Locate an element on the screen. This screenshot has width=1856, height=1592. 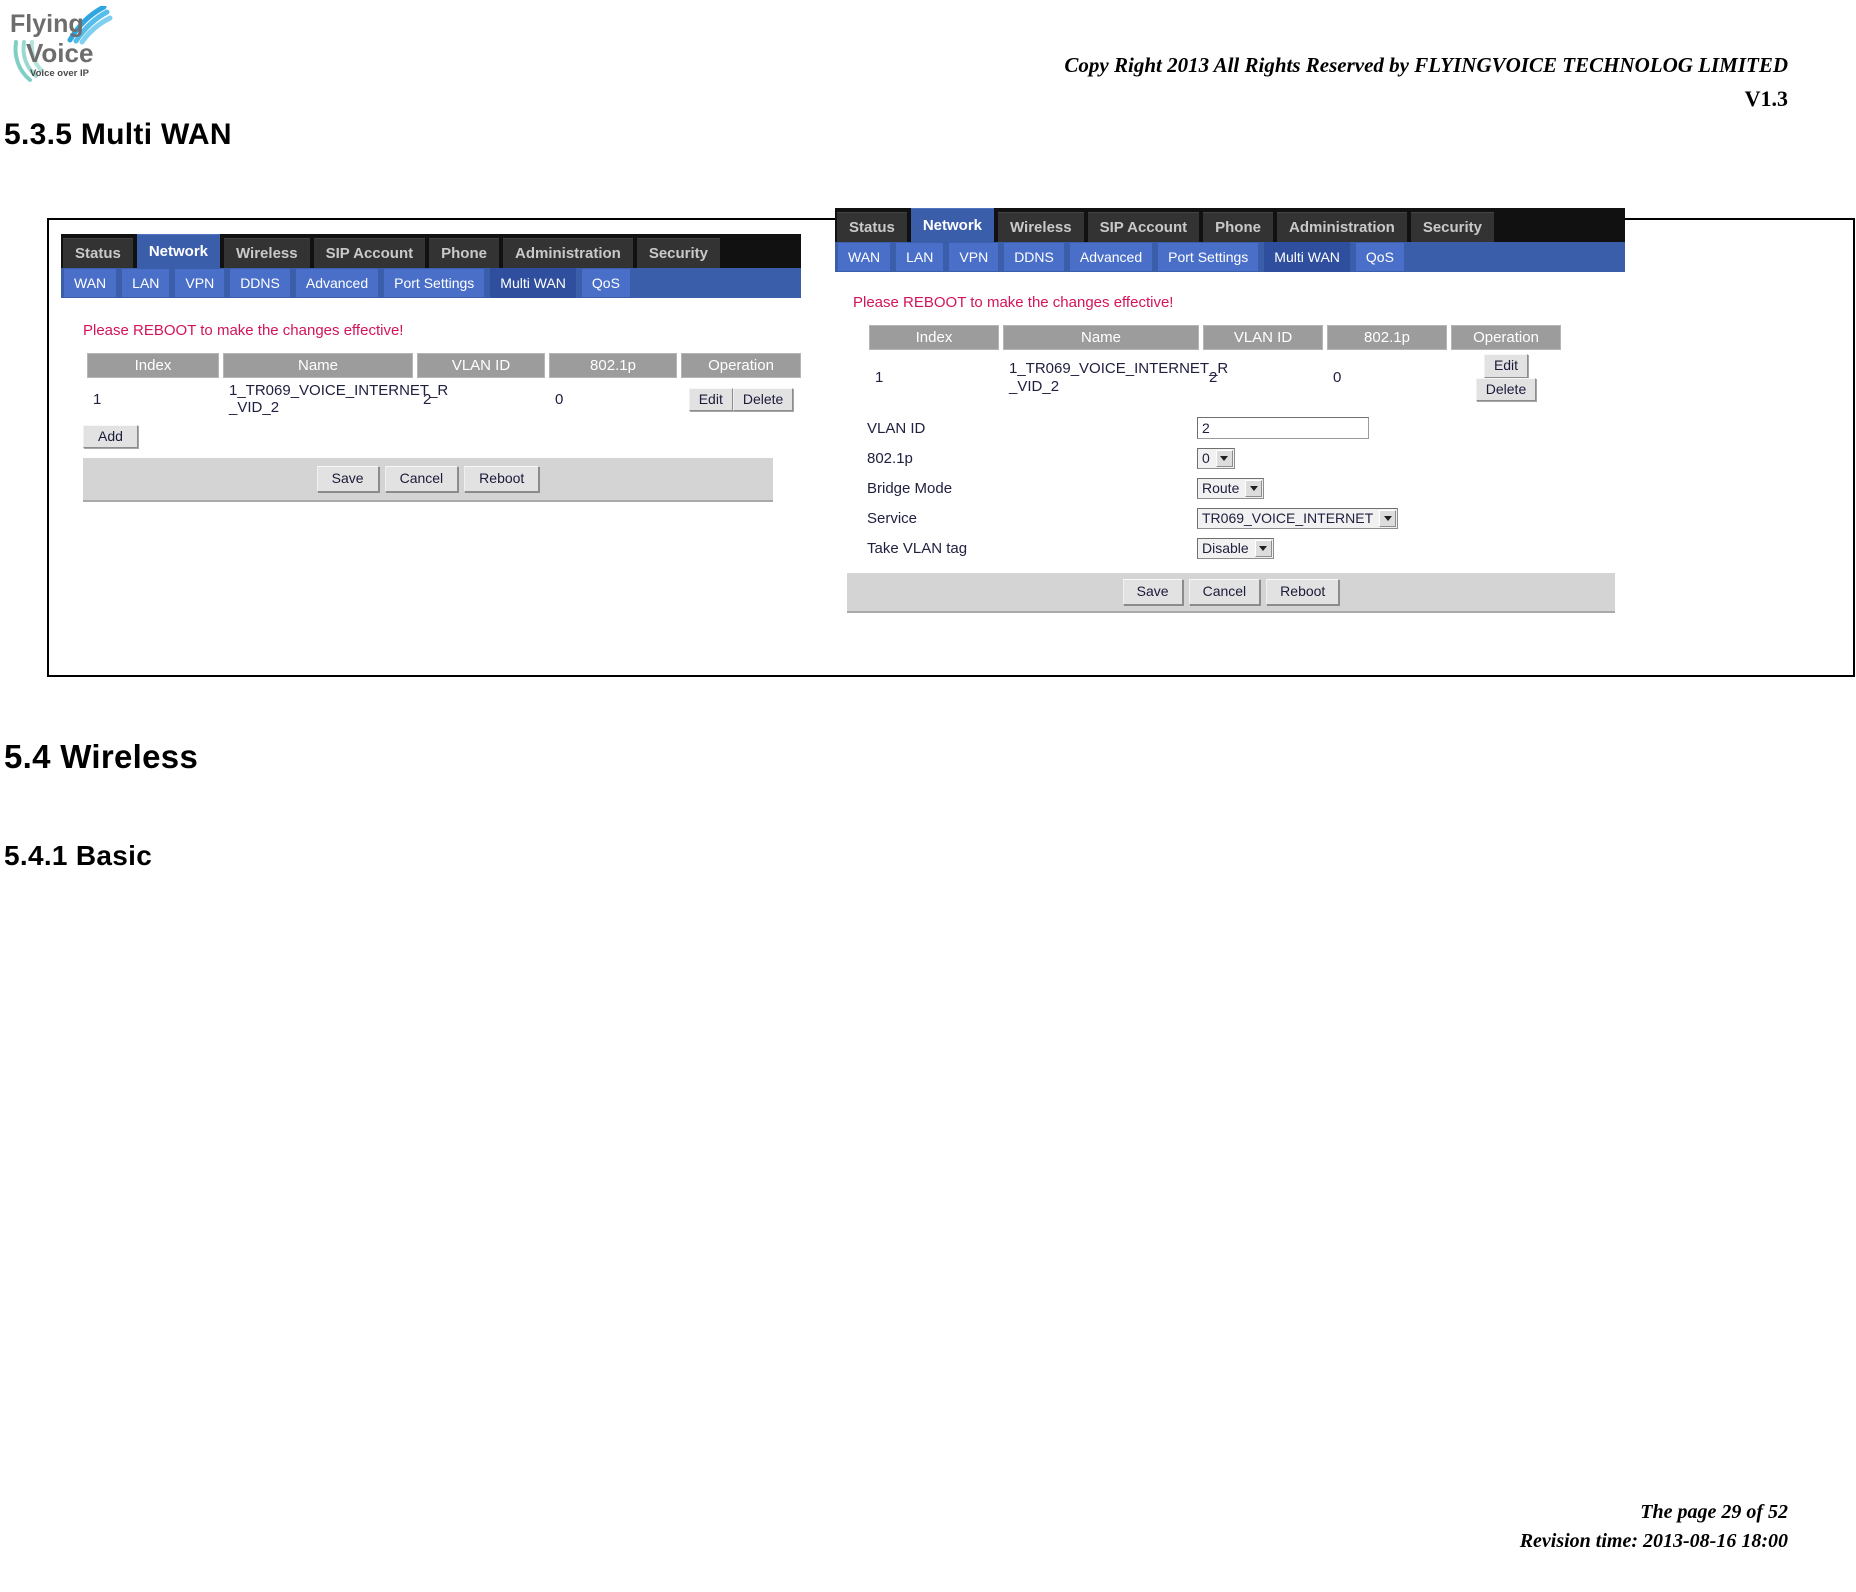
label-vlan-id: VLAN ID is located at coordinates (896, 428).